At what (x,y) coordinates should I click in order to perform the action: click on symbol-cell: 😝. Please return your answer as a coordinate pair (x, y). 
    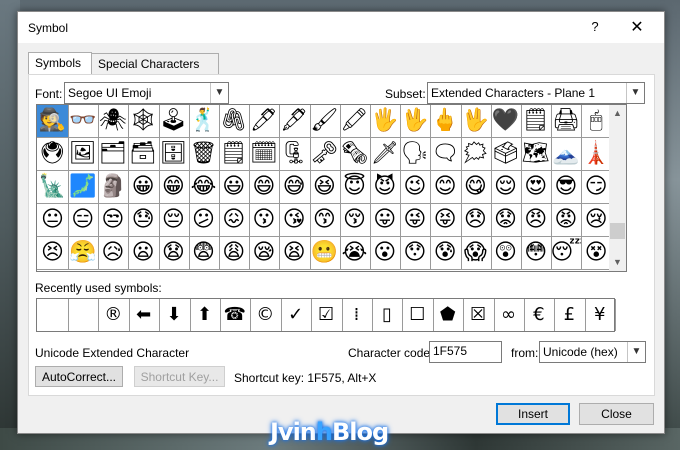
    Looking at the image, I should click on (445, 220).